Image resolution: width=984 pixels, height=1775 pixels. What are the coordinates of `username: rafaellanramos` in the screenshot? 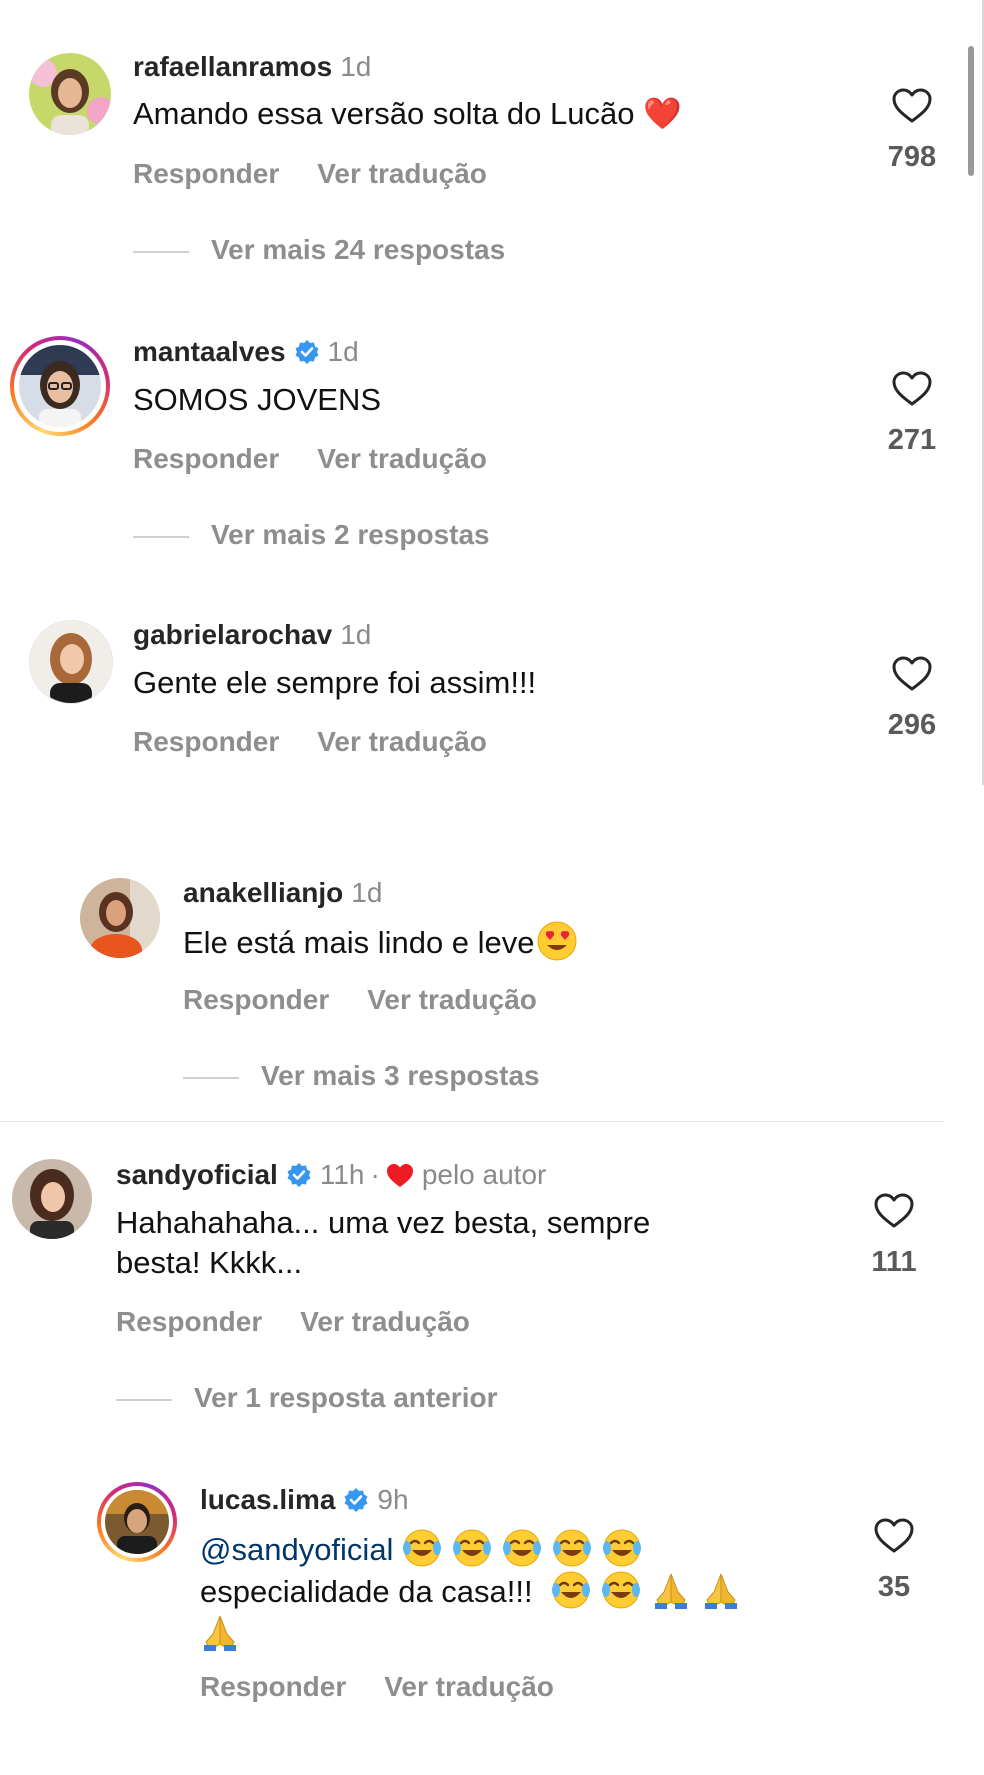 It's located at (232, 66).